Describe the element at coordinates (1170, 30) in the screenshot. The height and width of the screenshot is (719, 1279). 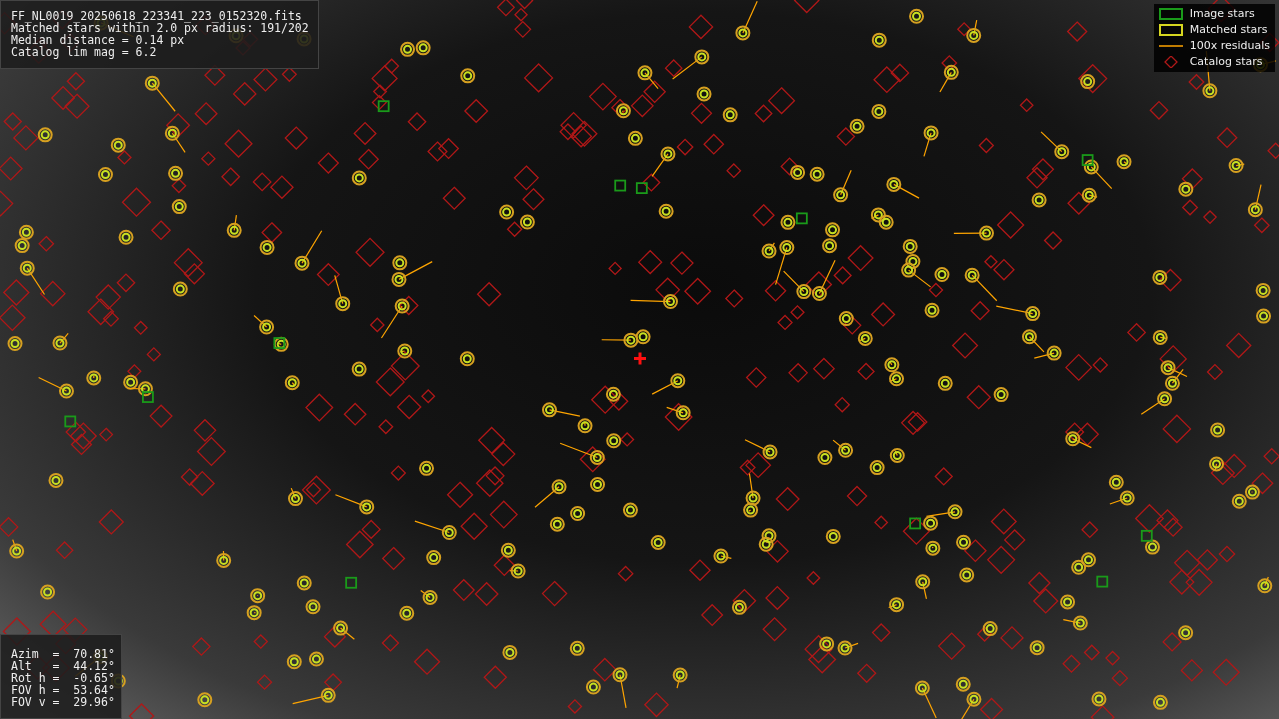
I see `matched-star-box-icon` at that location.